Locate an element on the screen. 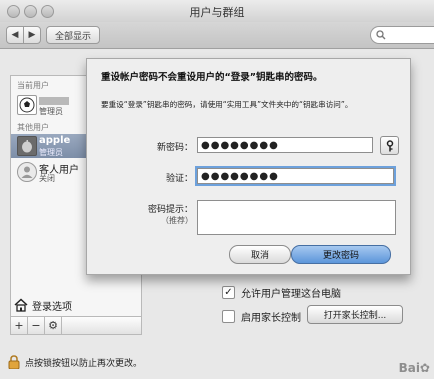  sheet-heading: 重设帐户密码不会重设用户的“登录”钥匙串的密码。 is located at coordinates (212, 77).